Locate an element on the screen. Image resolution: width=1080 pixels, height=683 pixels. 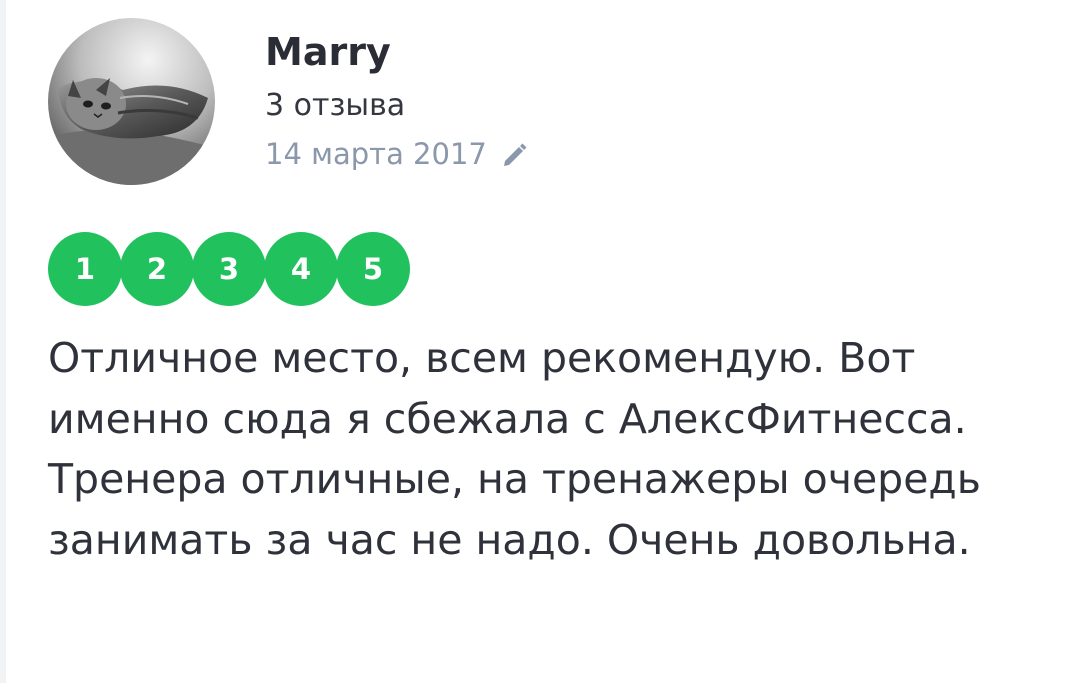
pencil-icon is located at coordinates (514, 154).